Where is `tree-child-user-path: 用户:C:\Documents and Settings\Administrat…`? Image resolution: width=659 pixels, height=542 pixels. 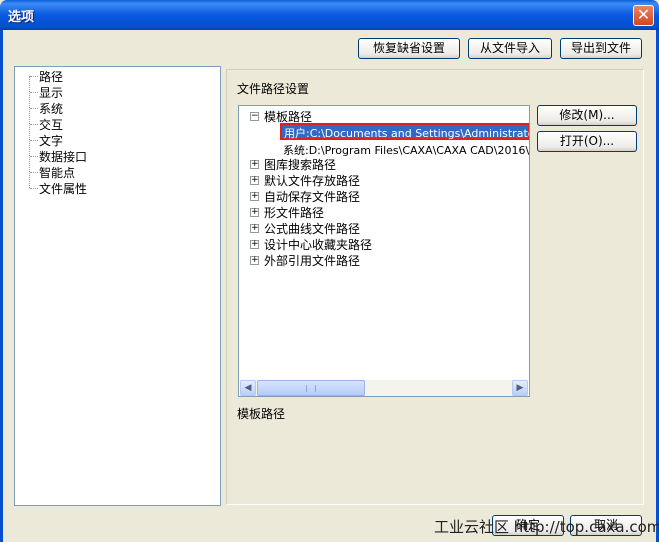
tree-child-user-path: 用户:C:\Documents and Settings\Administrat… is located at coordinates (404, 131).